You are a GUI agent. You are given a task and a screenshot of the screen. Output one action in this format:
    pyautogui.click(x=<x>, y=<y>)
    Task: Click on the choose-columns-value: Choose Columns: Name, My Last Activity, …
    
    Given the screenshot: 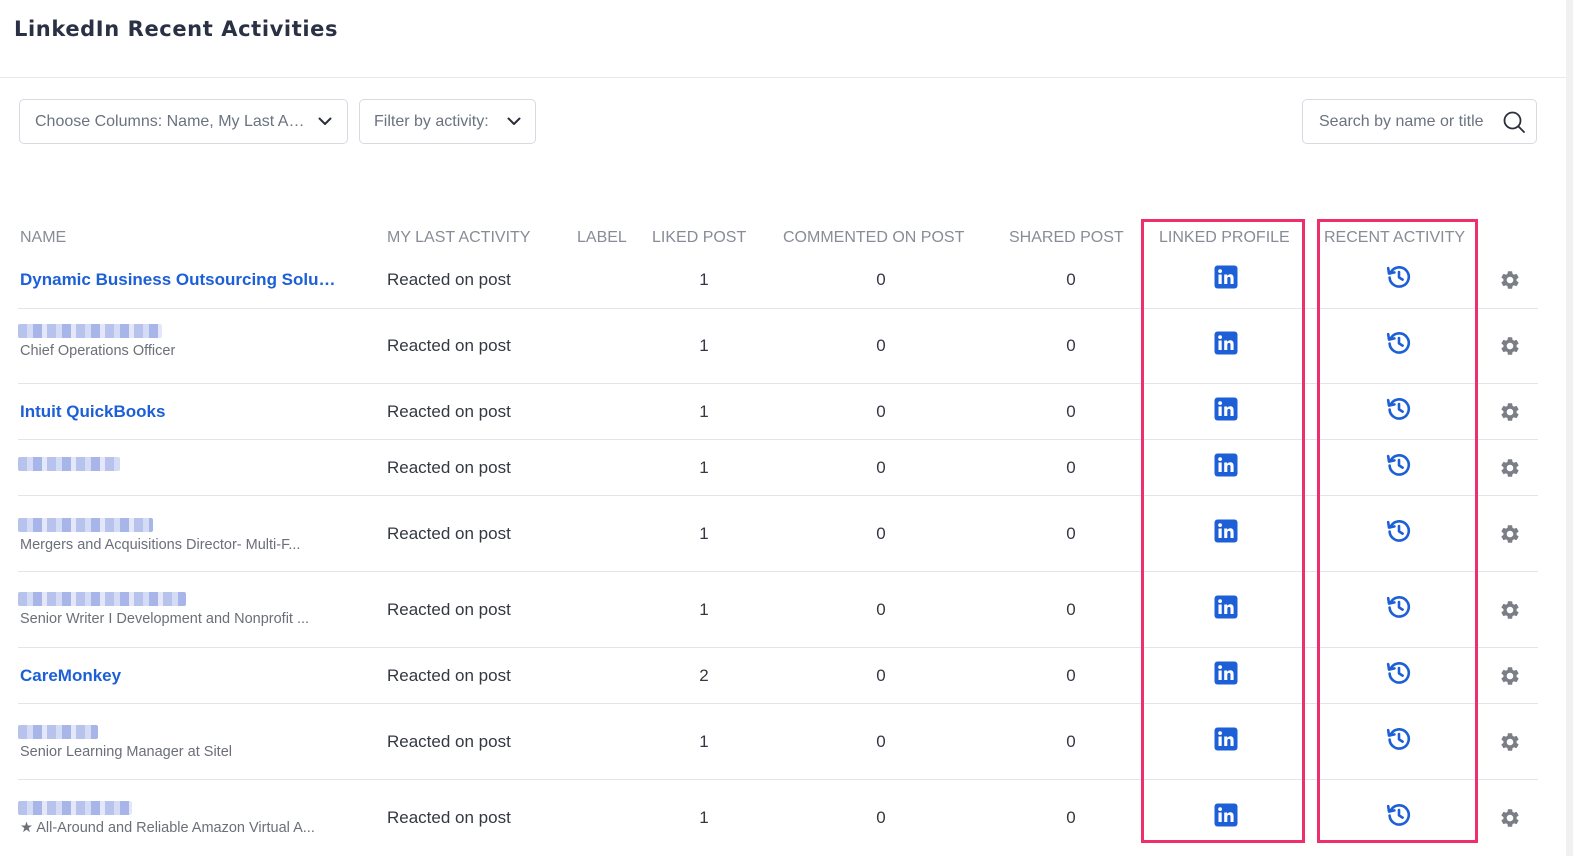 What is the action you would take?
    pyautogui.click(x=170, y=121)
    